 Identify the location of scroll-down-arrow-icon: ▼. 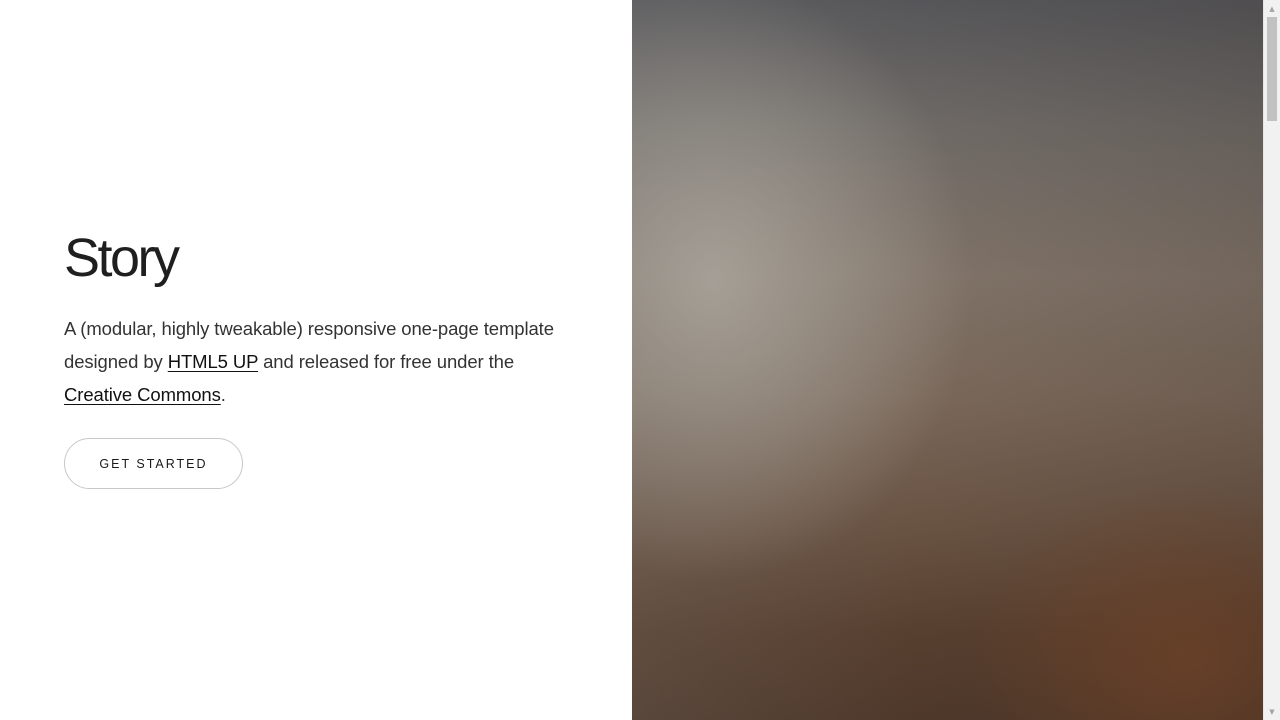
(1272, 711).